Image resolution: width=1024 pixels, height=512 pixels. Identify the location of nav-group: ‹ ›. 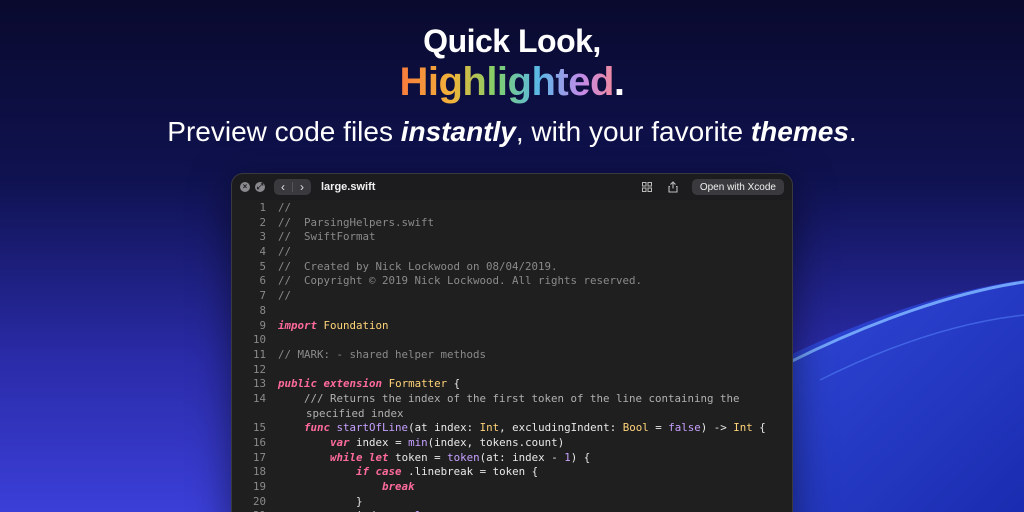
(292, 187).